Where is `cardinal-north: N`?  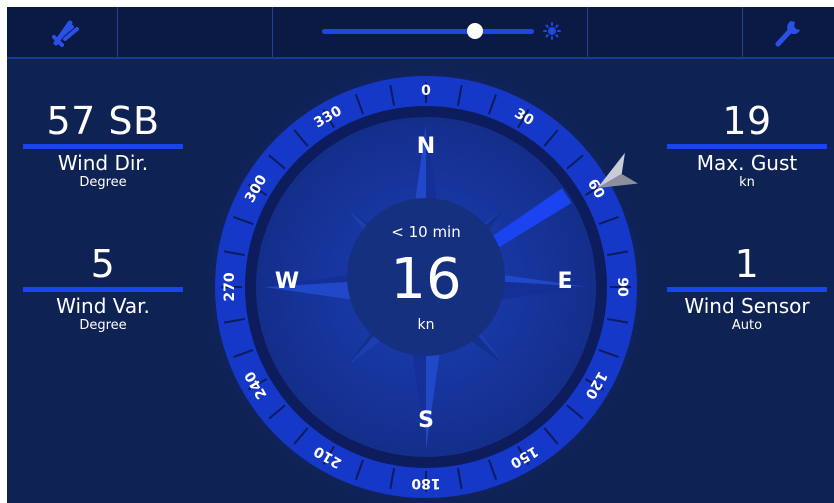
cardinal-north: N is located at coordinates (426, 146).